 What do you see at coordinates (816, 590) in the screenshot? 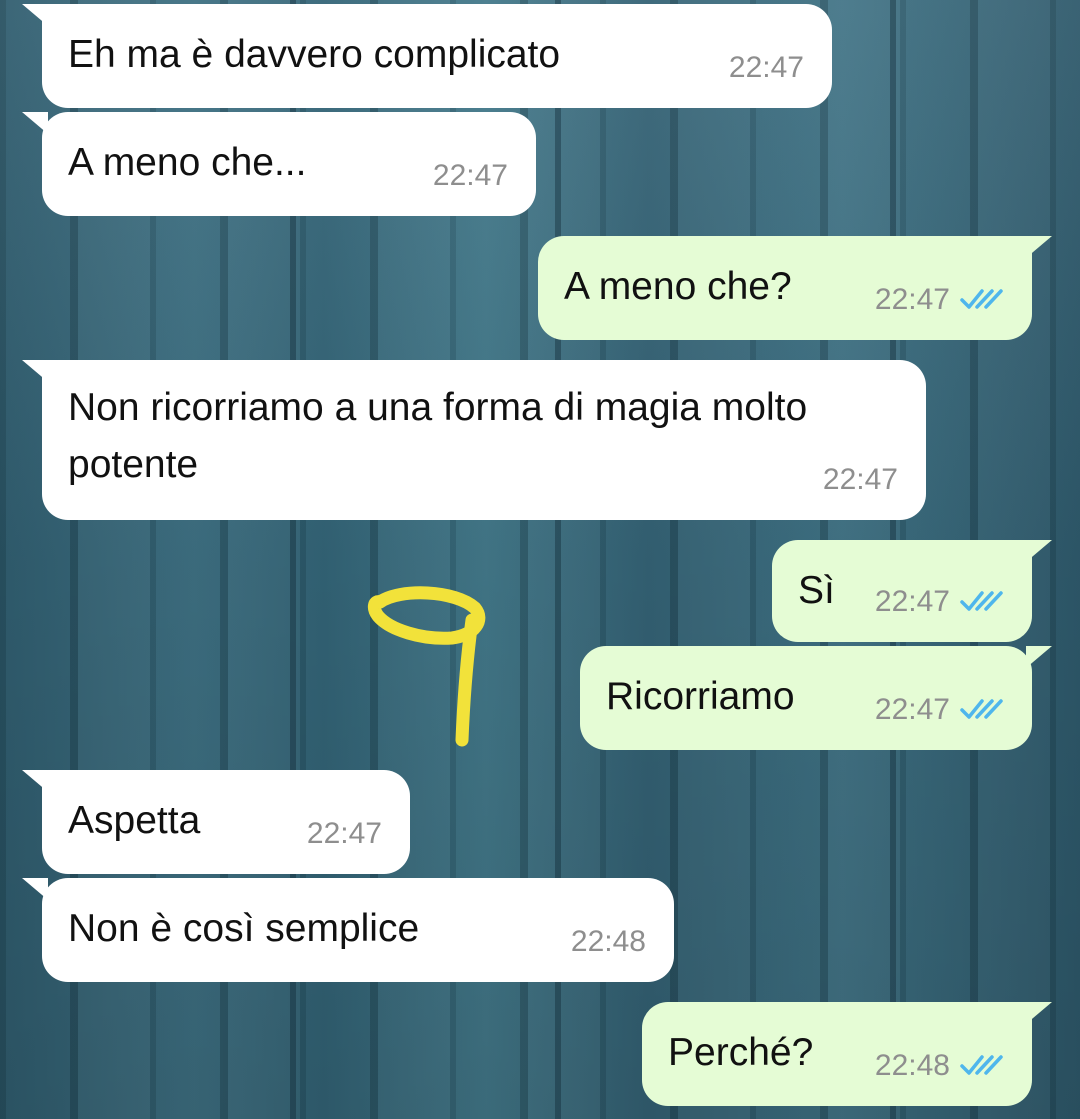
I see `message-text: Sì` at bounding box center [816, 590].